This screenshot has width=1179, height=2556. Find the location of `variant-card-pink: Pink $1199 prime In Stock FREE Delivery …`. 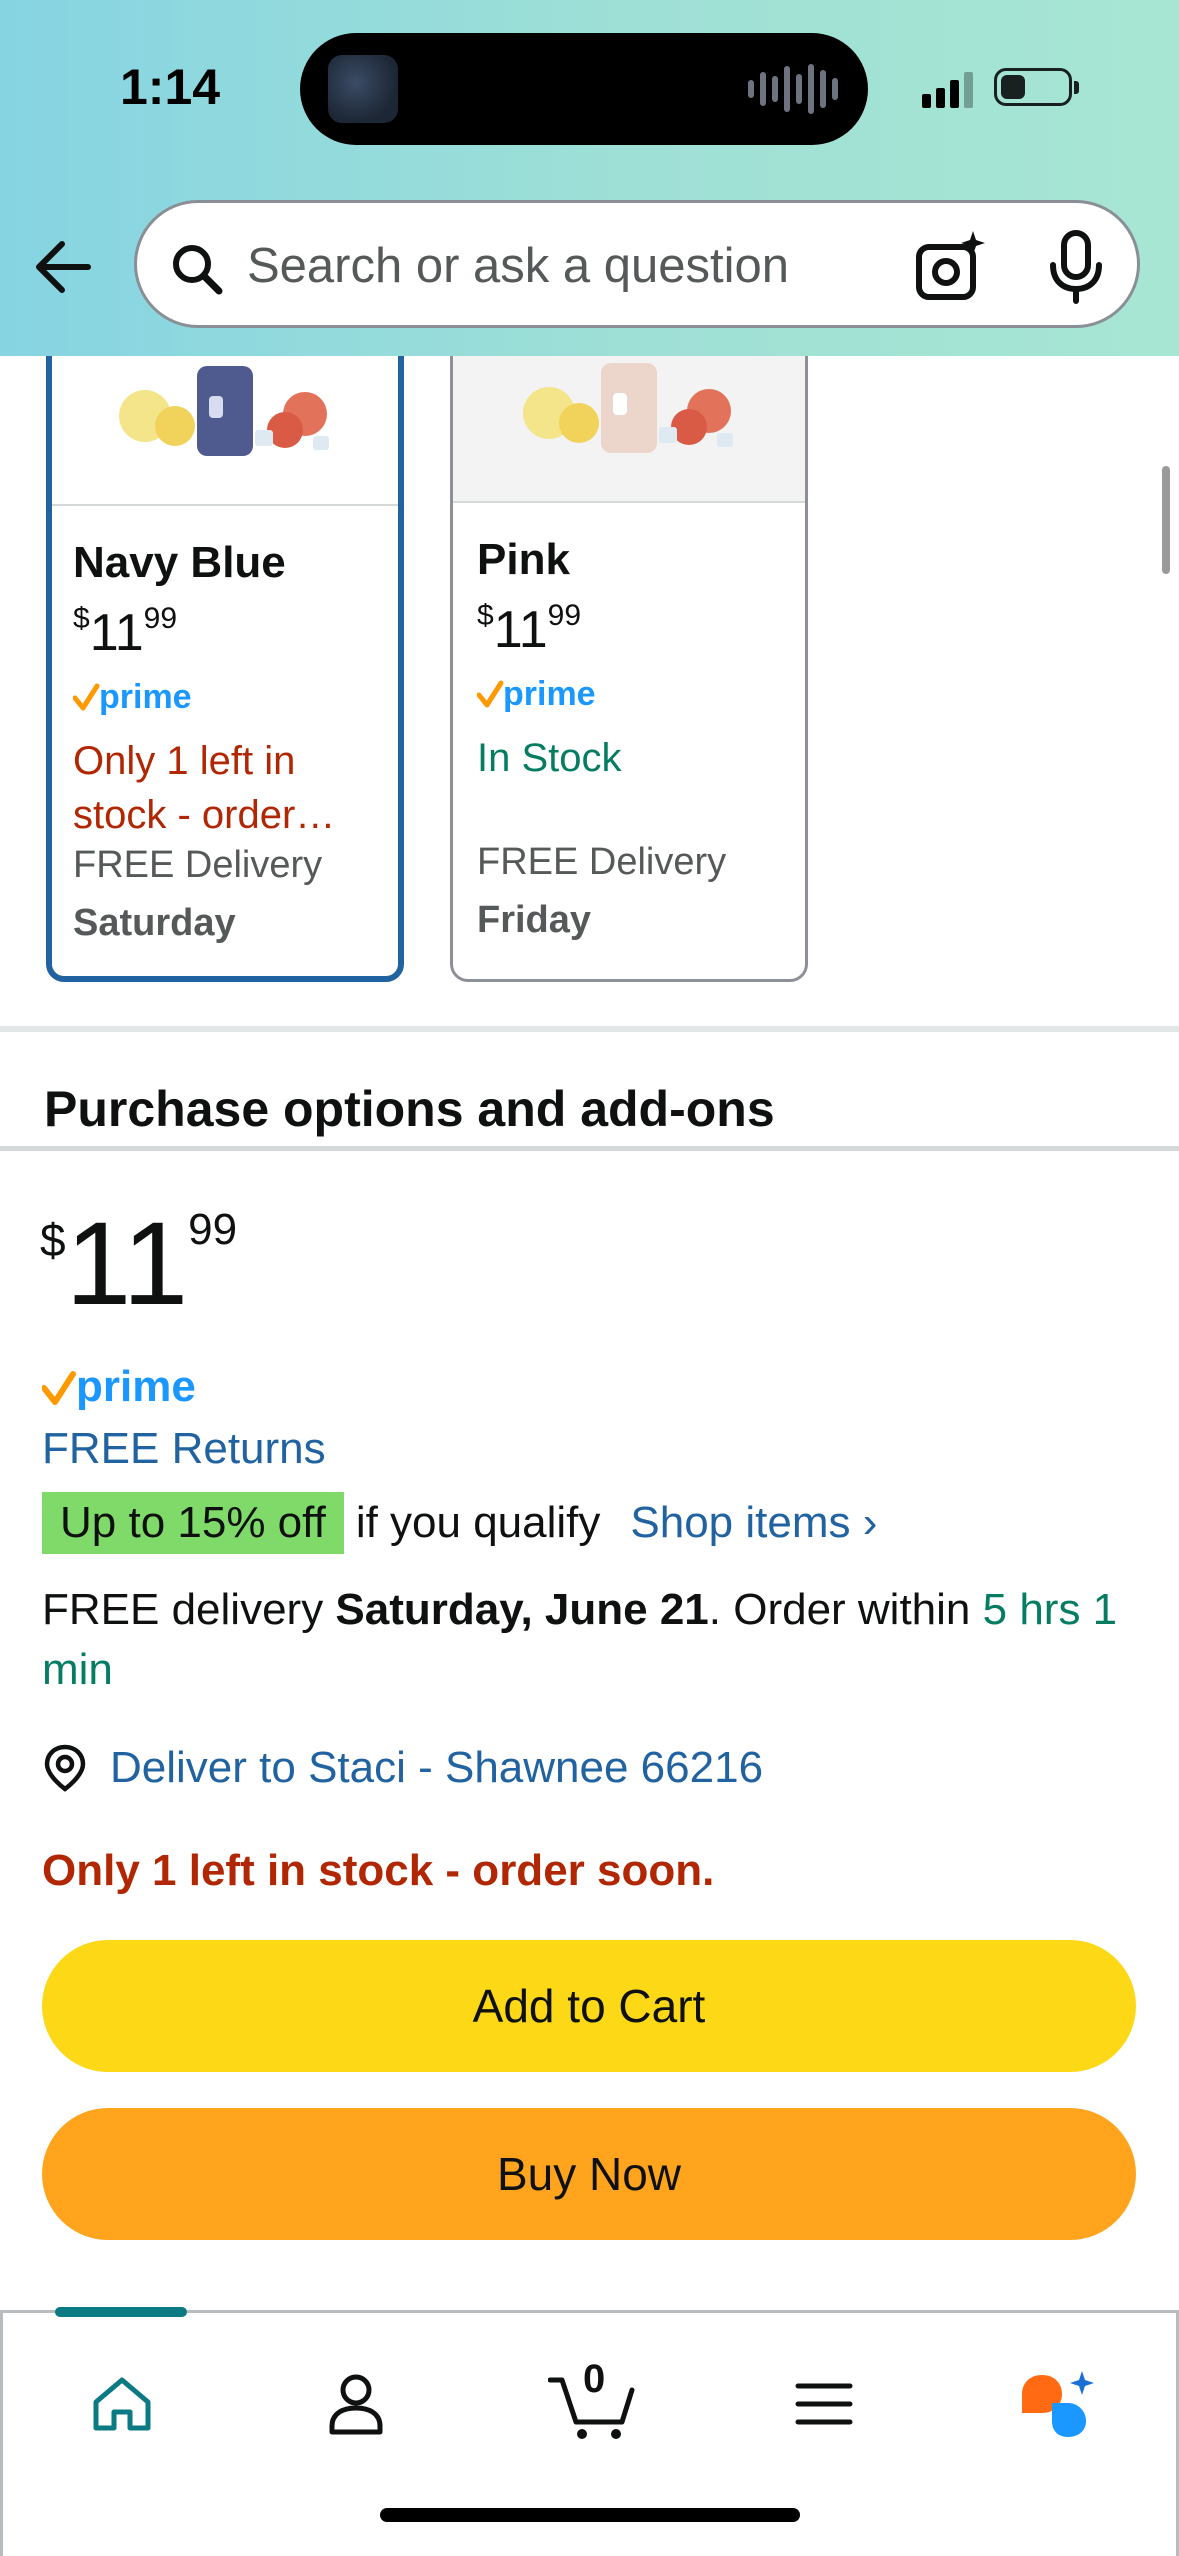

variant-card-pink: Pink $1199 prime In Stock FREE Delivery … is located at coordinates (629, 641).